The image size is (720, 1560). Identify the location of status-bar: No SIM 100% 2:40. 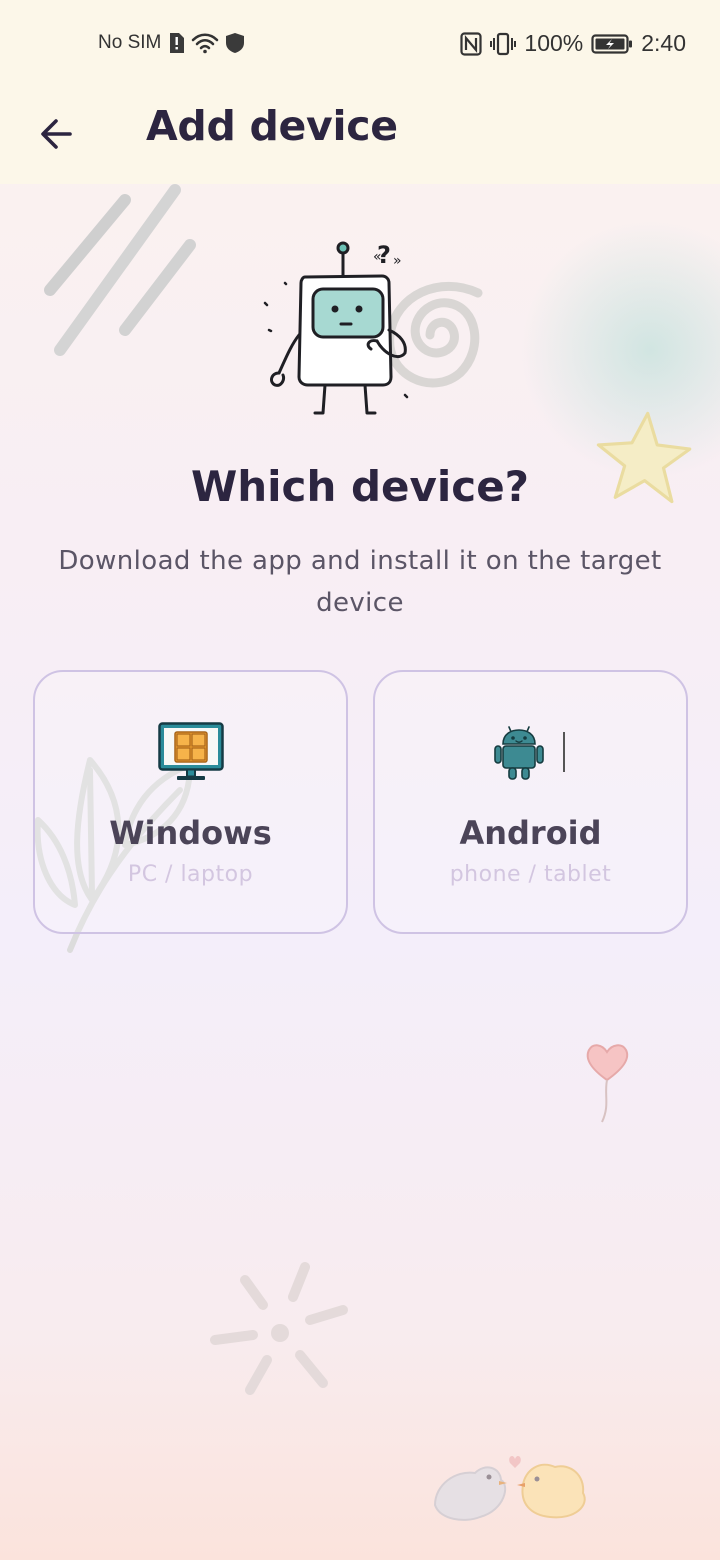
(360, 44).